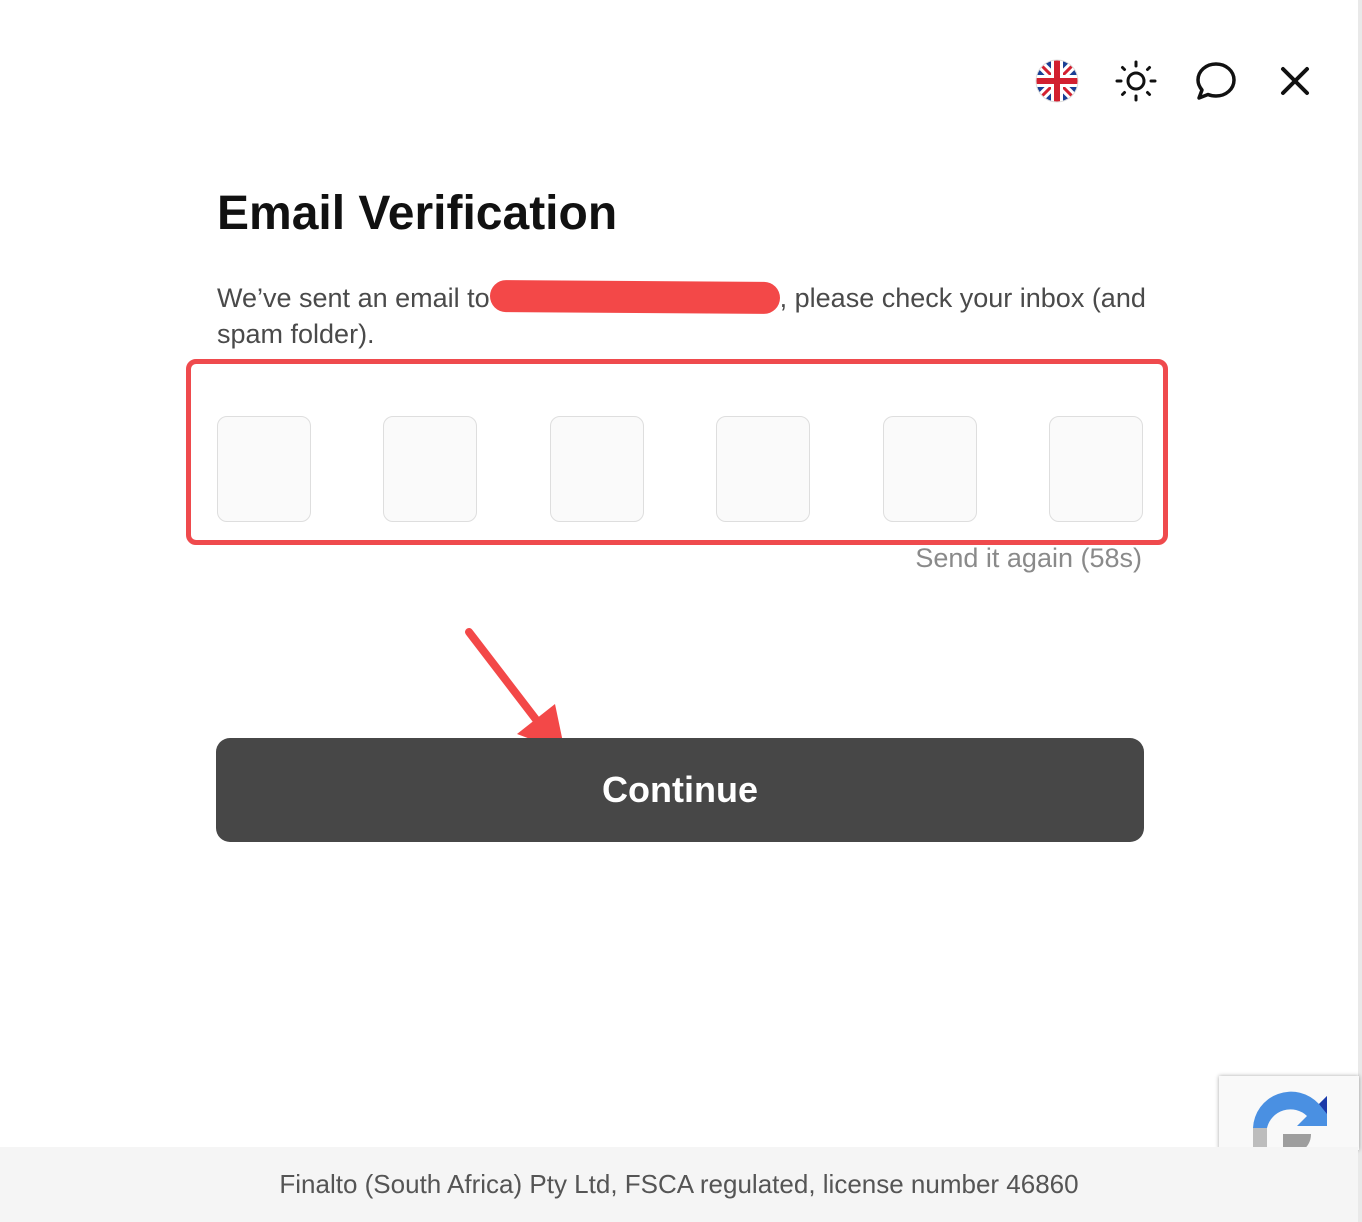  I want to click on chat-bubble-icon, so click(1216, 81).